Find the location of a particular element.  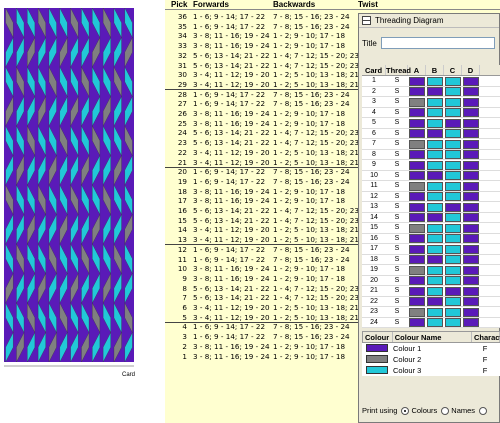

card-row: 11 S is located at coordinates (431, 186).